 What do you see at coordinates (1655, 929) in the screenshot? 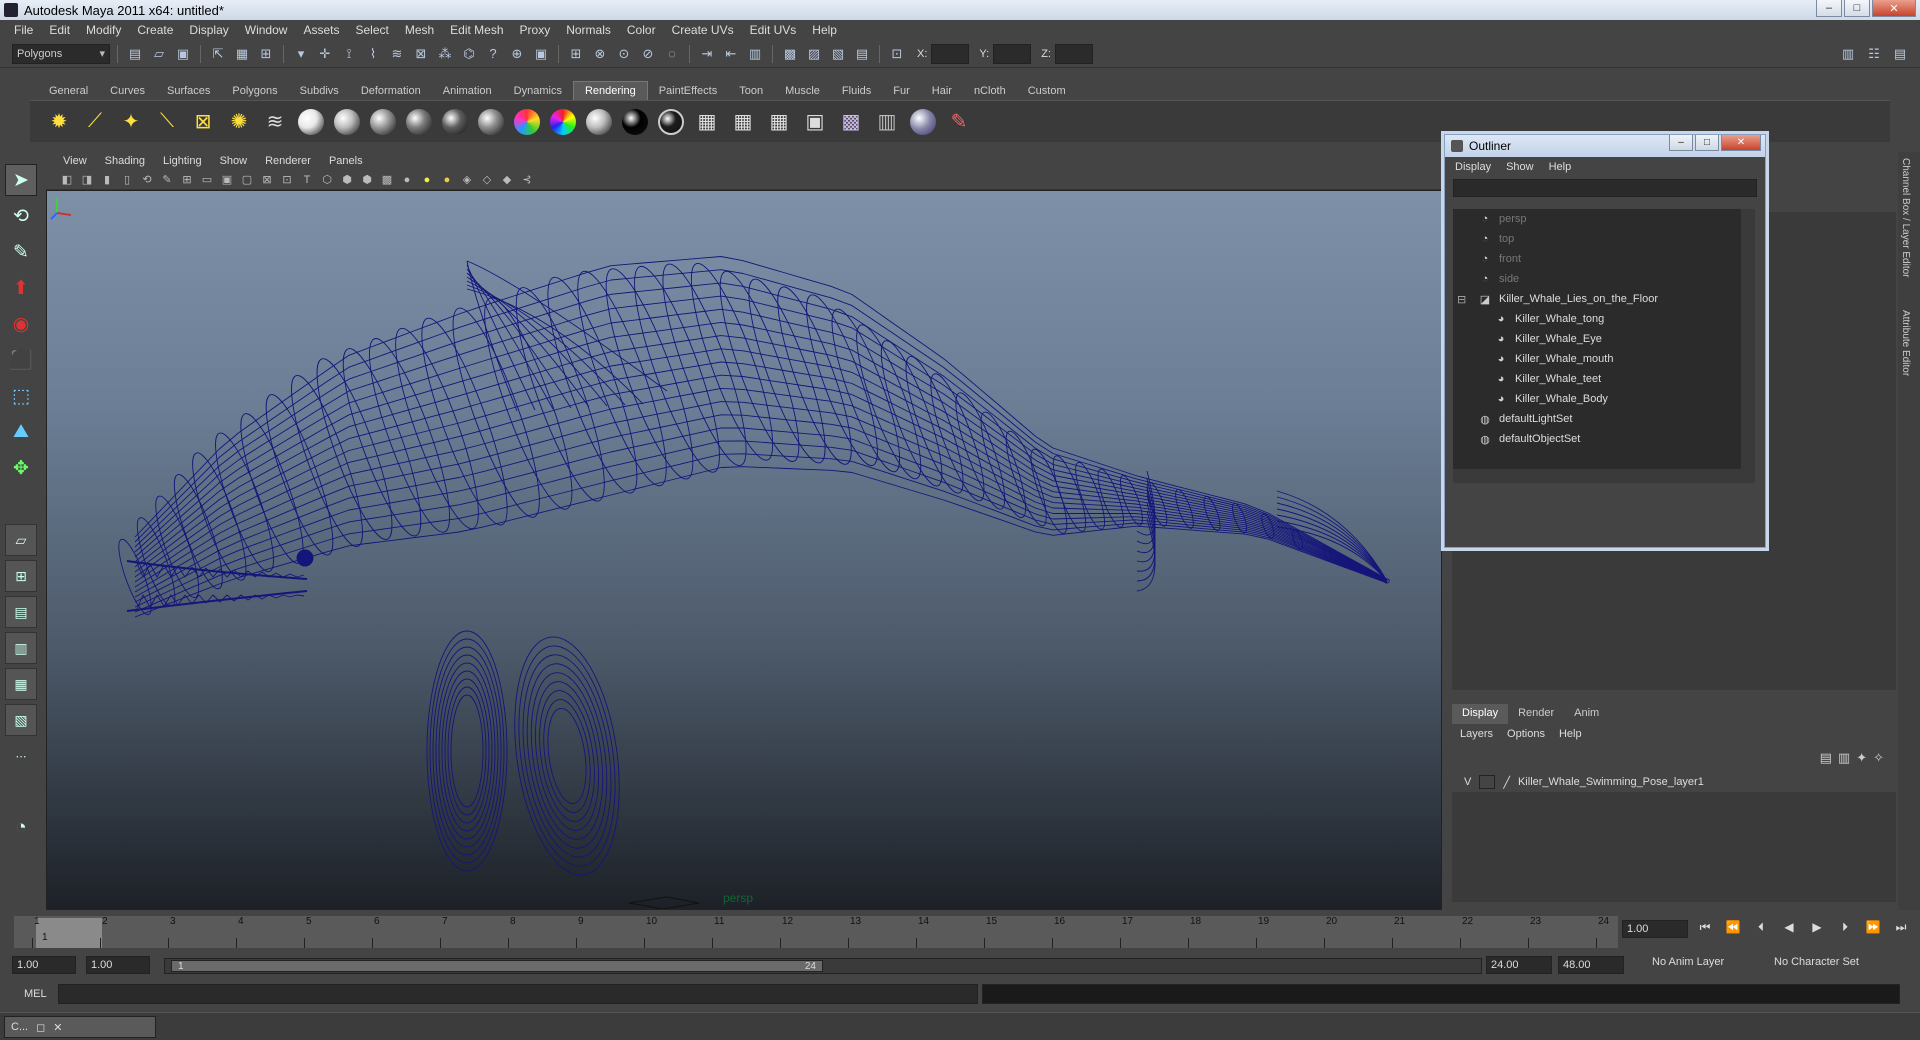
I see `current-frame-field: 1.00` at bounding box center [1655, 929].